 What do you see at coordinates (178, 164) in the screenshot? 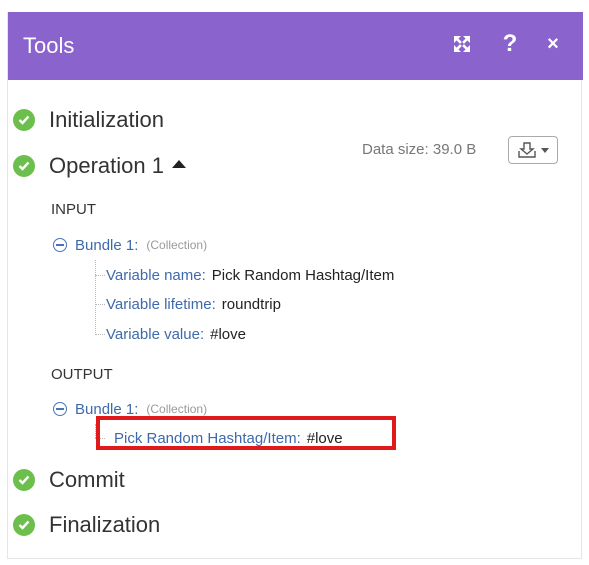
I see `caret-up-icon` at bounding box center [178, 164].